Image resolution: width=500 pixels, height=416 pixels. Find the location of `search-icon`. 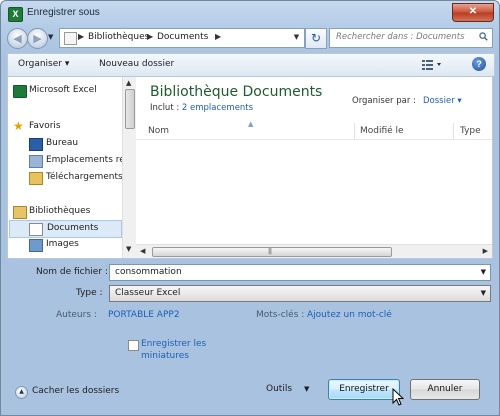

search-icon is located at coordinates (483, 36).